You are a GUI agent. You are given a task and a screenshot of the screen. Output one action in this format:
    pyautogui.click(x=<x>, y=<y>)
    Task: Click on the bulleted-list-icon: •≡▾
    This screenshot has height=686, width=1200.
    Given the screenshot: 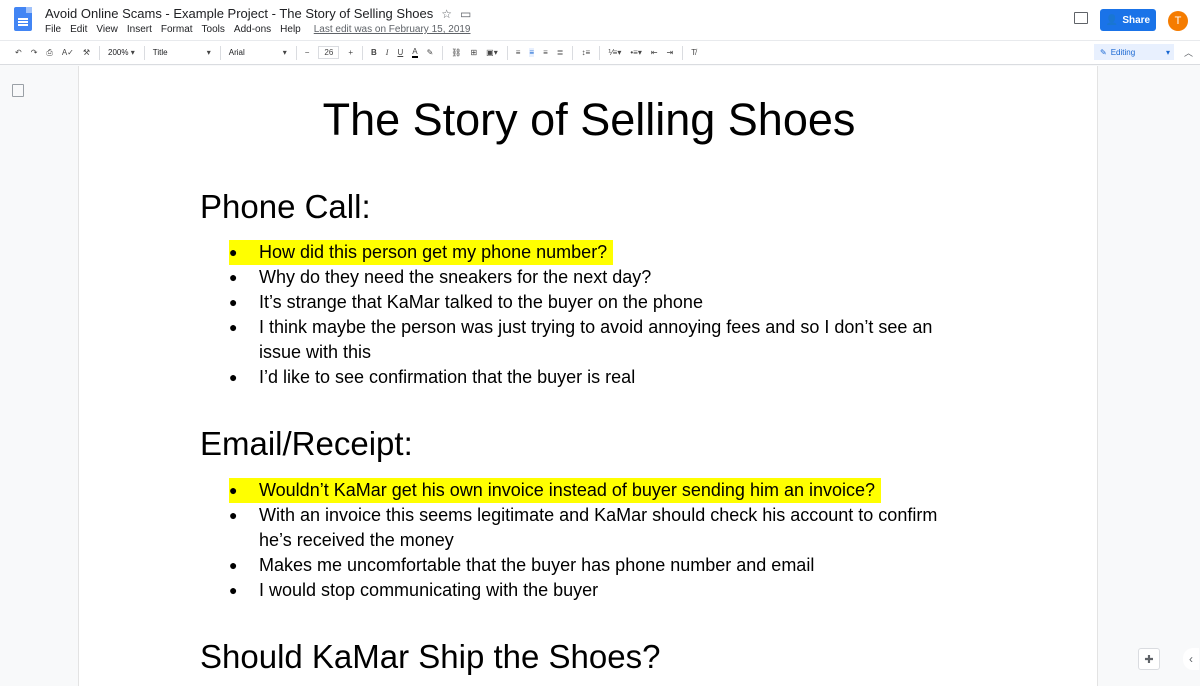 What is the action you would take?
    pyautogui.click(x=635, y=52)
    